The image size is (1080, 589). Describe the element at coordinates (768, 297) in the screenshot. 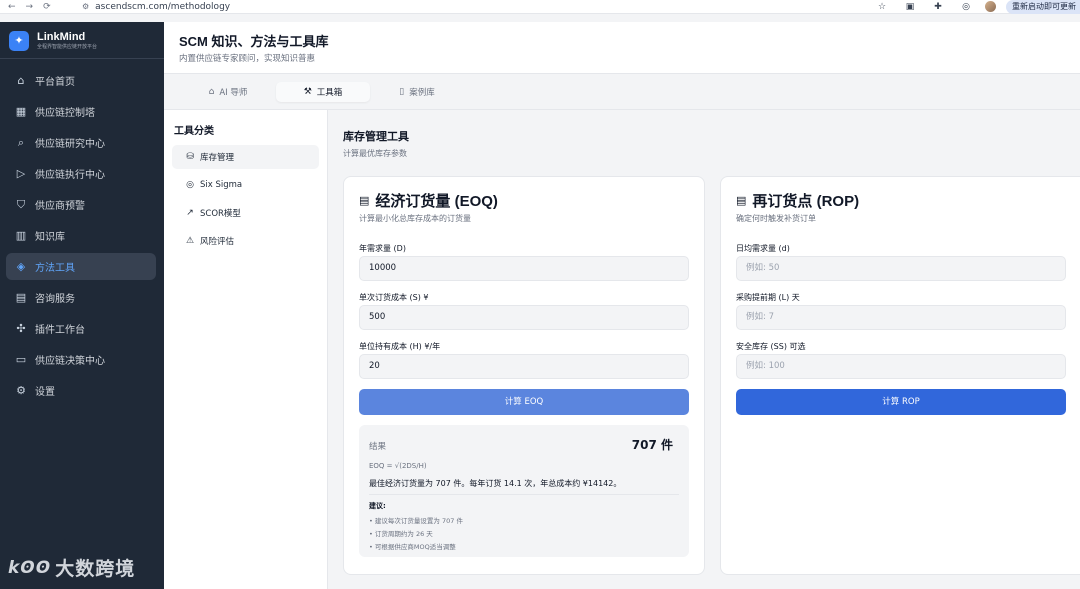

I see `lead-time-label: 采购提前期 (L) 天` at that location.